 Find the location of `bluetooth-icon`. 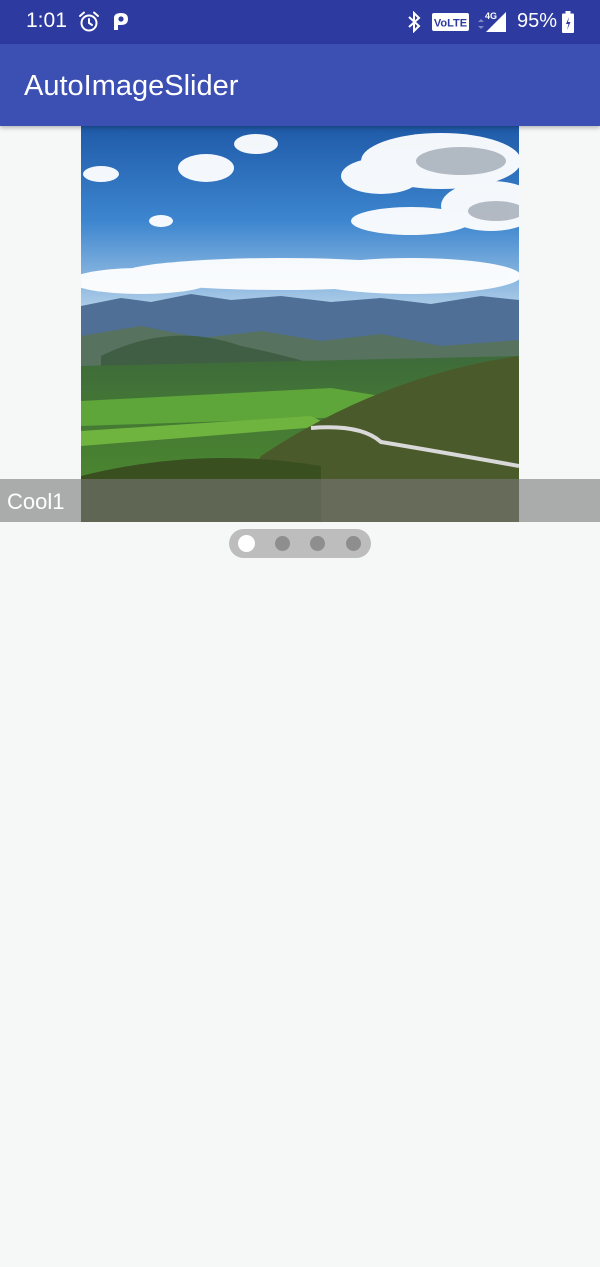

bluetooth-icon is located at coordinates (414, 24).